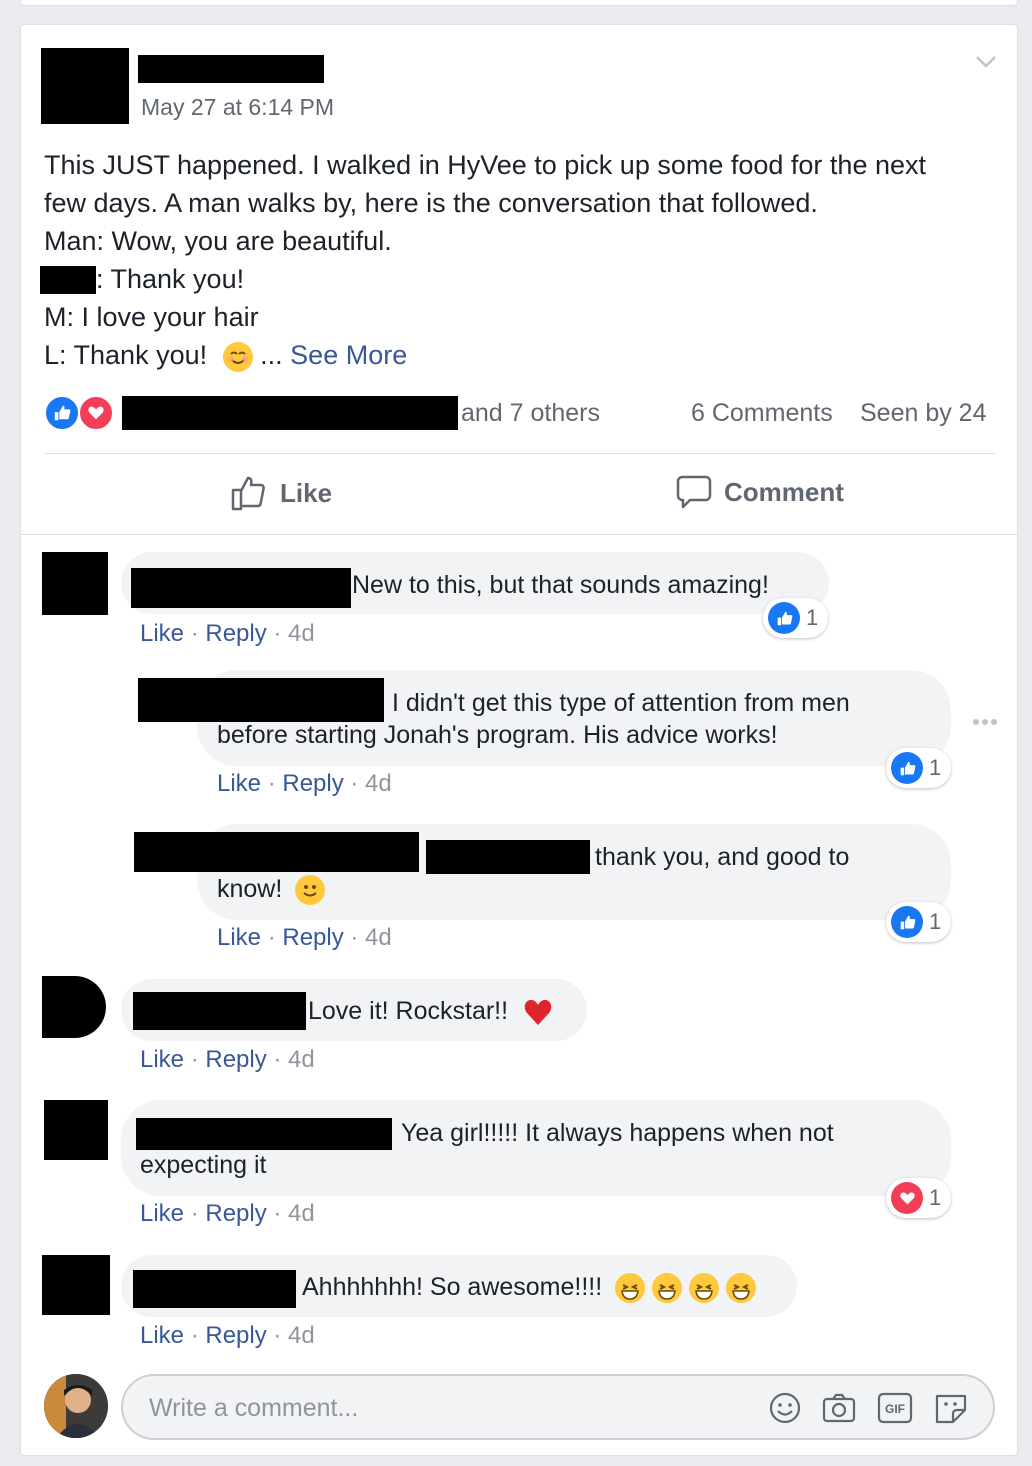 This screenshot has width=1032, height=1466. I want to click on current-user-avatar, so click(76, 1406).